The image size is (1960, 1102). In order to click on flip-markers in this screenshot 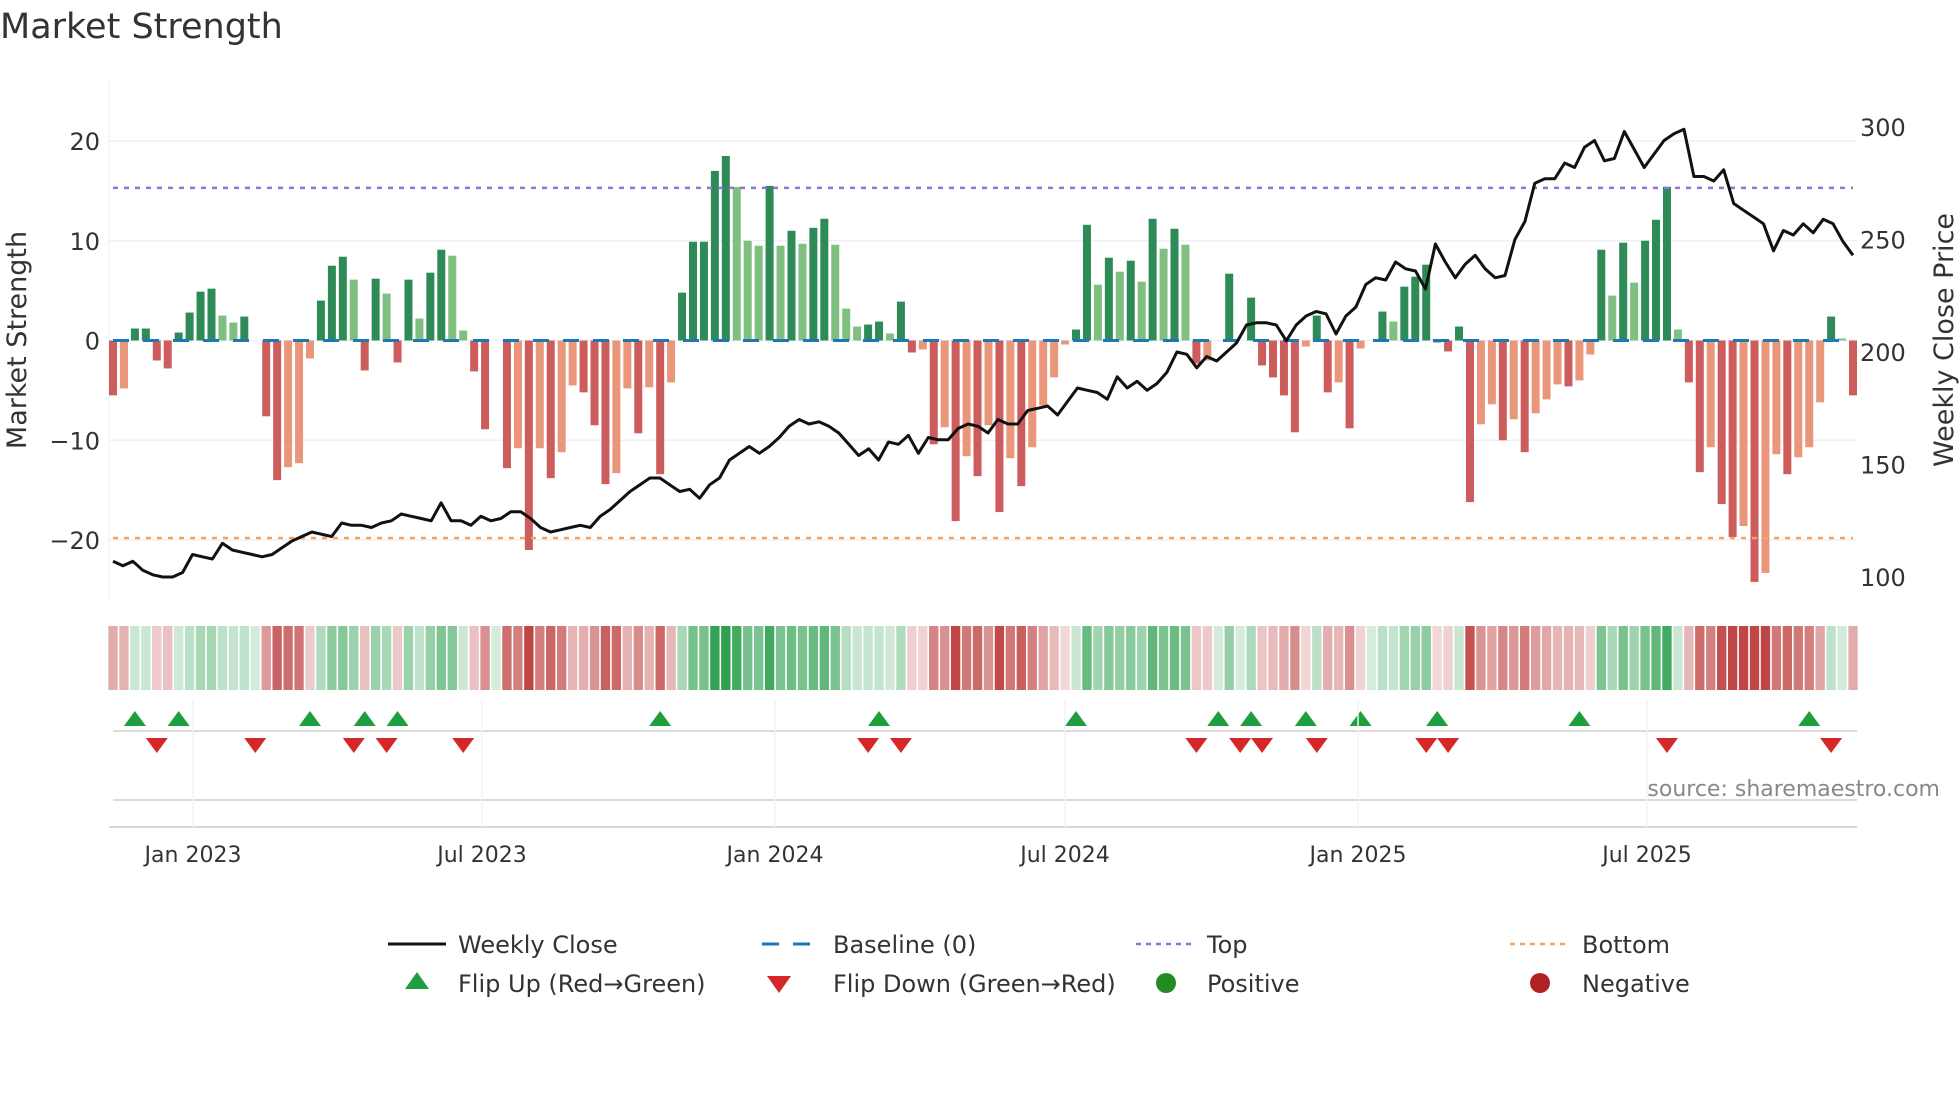, I will do `click(983, 732)`.